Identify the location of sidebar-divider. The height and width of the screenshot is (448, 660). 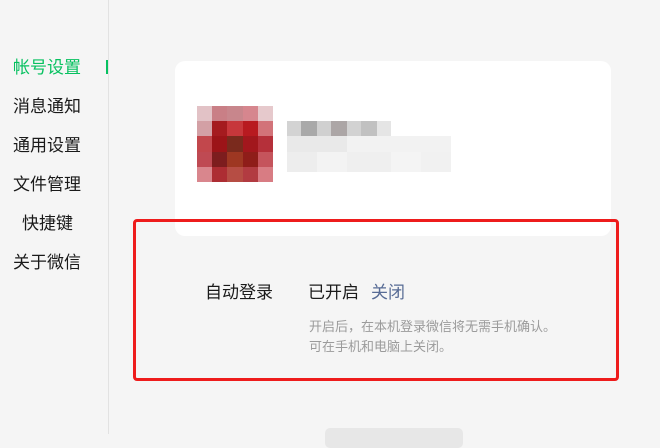
(108, 217).